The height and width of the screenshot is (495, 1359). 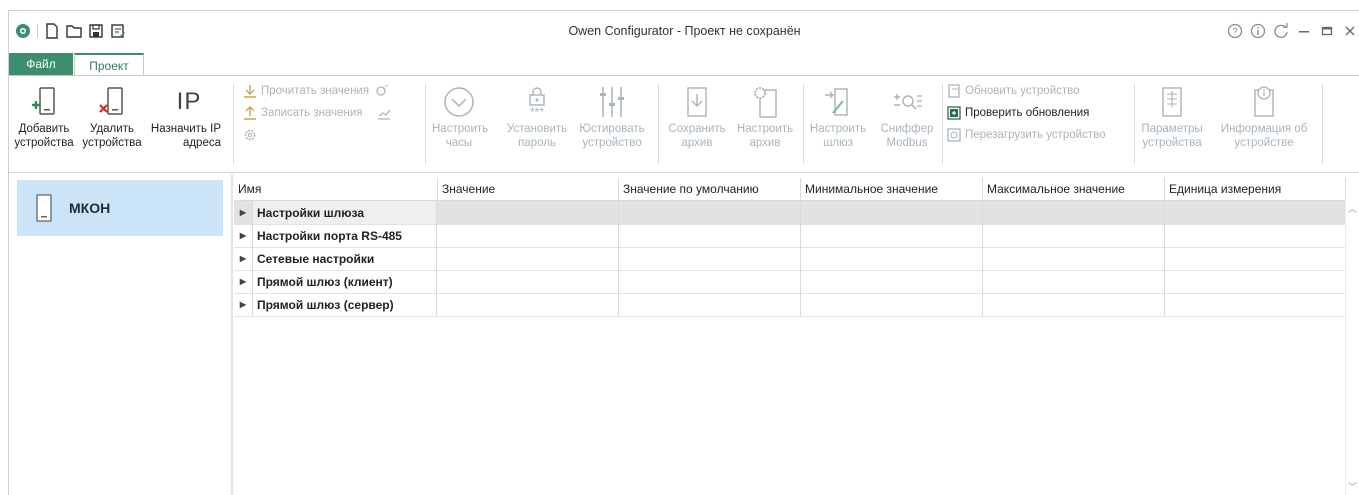 I want to click on read-values-button: Прочитать значения, so click(x=318, y=91).